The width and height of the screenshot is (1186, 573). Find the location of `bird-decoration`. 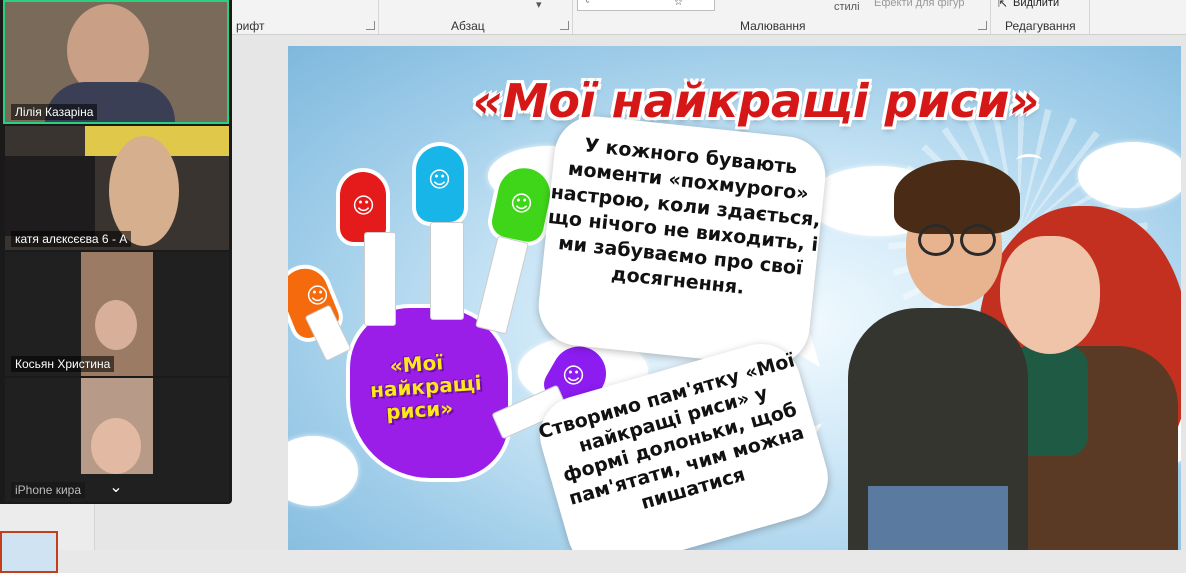

bird-decoration is located at coordinates (1029, 160).